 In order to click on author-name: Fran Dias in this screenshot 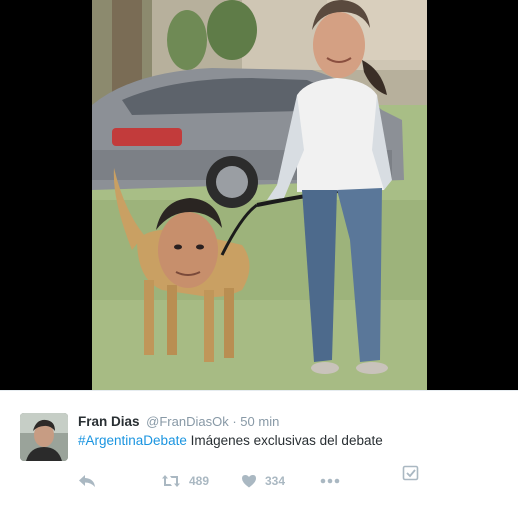, I will do `click(109, 421)`.